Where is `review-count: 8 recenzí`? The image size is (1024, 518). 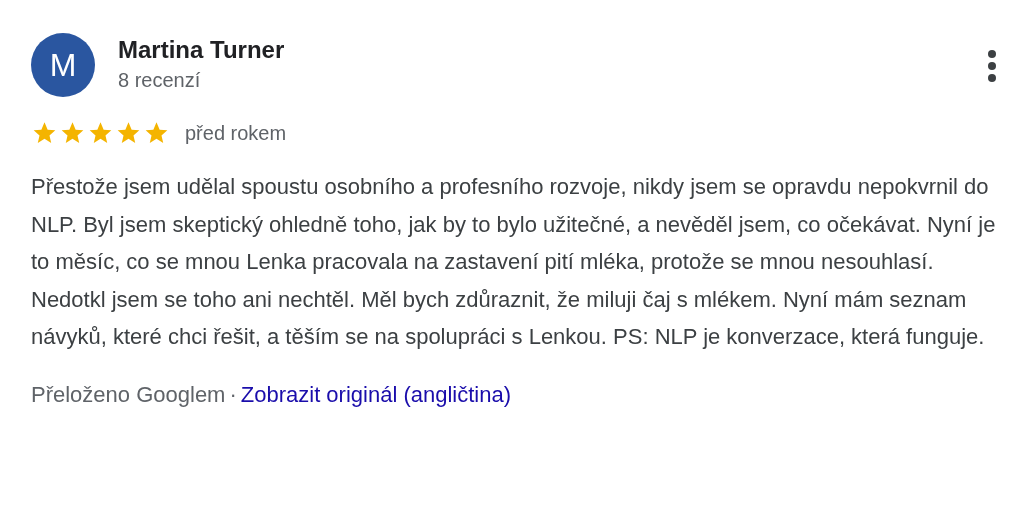
review-count: 8 recenzí is located at coordinates (160, 80).